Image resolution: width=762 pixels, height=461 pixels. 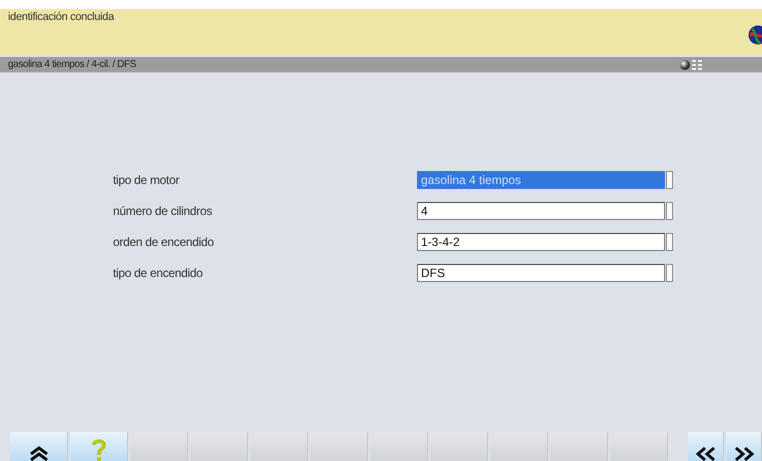 I want to click on double-chevron-left-icon, so click(x=705, y=454).